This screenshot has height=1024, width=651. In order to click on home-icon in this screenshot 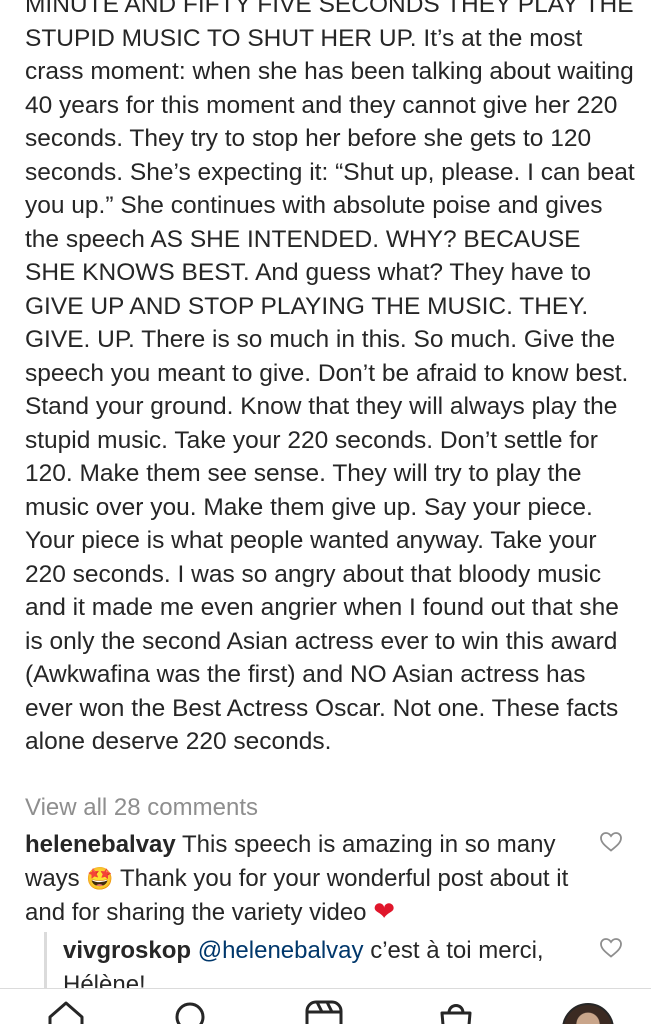, I will do `click(66, 1011)`.